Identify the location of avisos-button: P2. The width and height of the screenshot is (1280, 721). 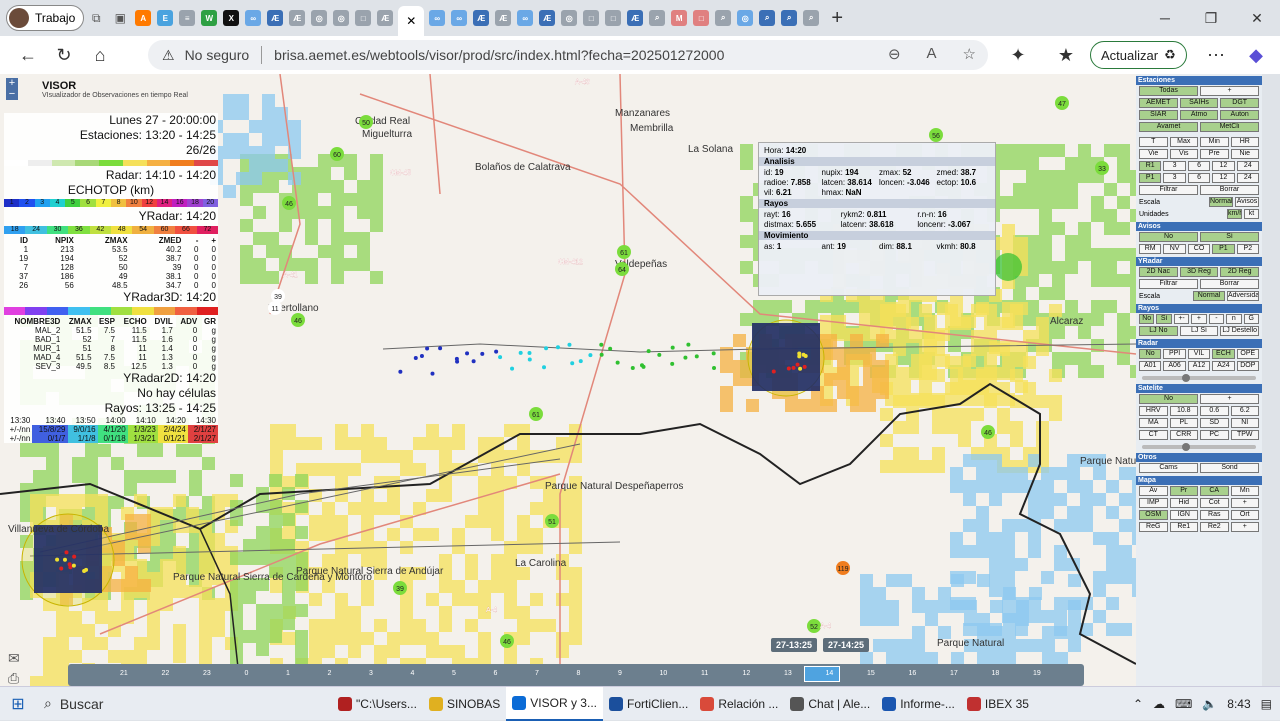
(1248, 249).